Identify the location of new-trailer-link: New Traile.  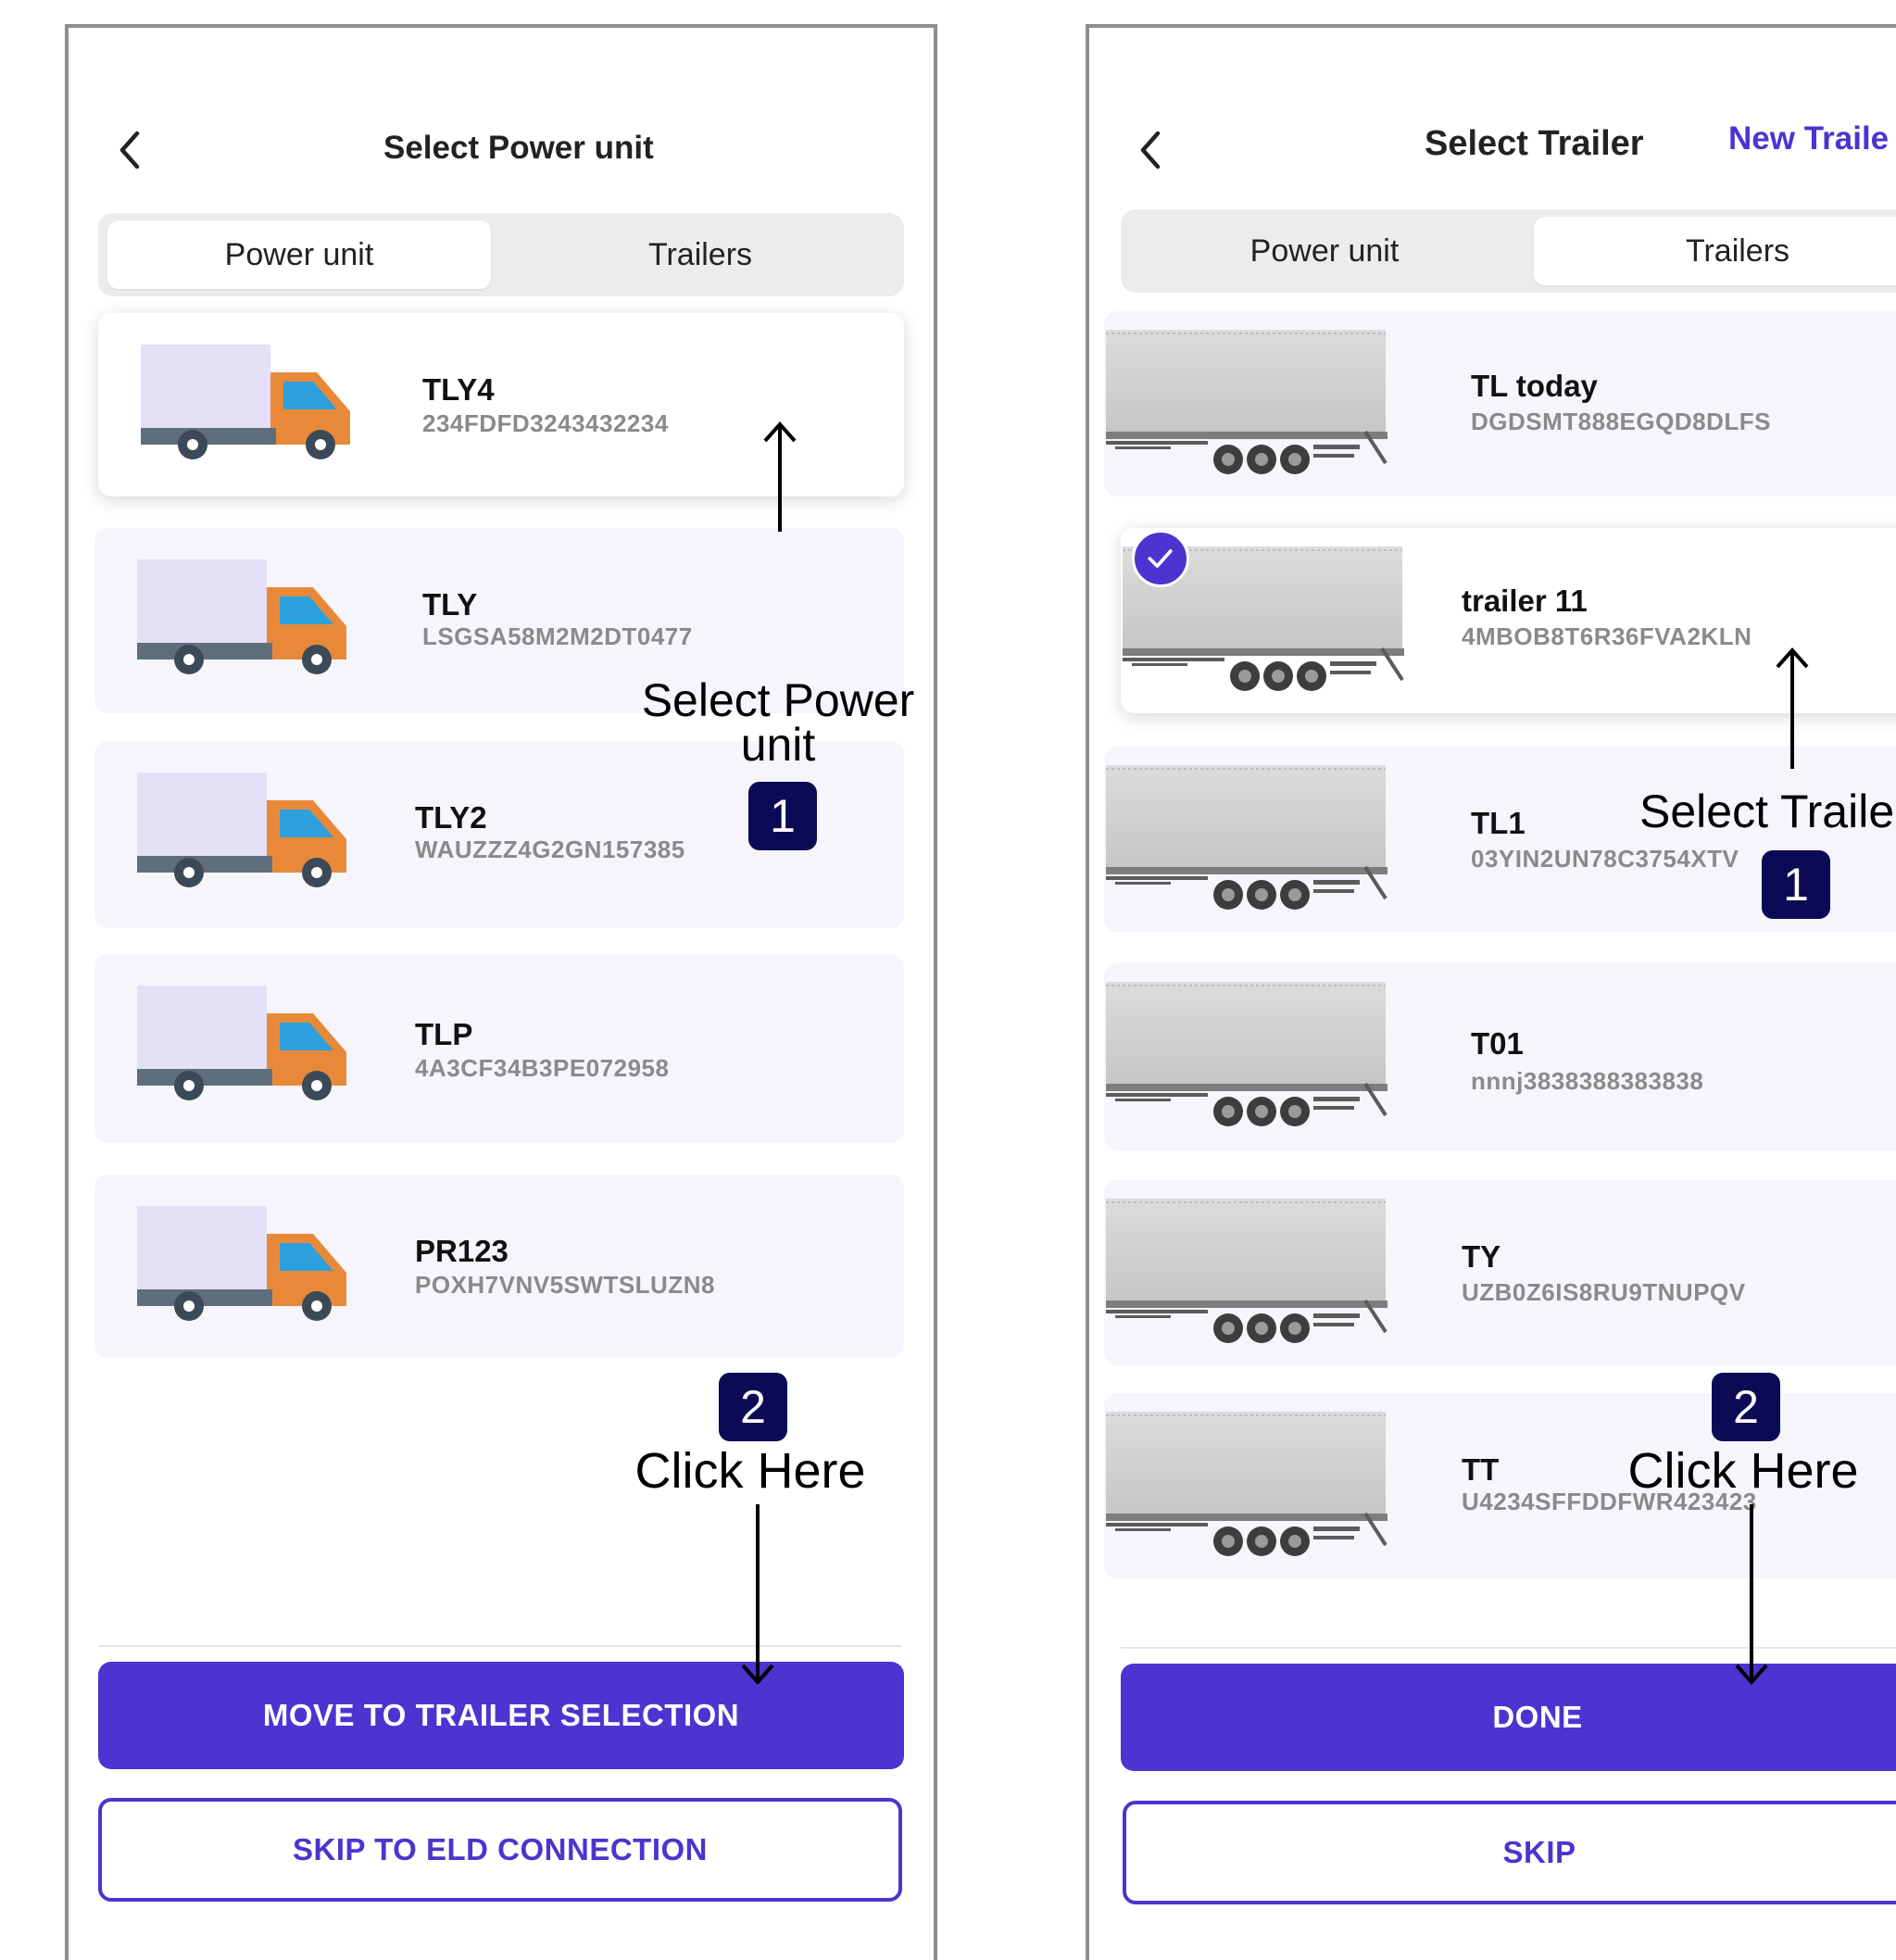
(1809, 138).